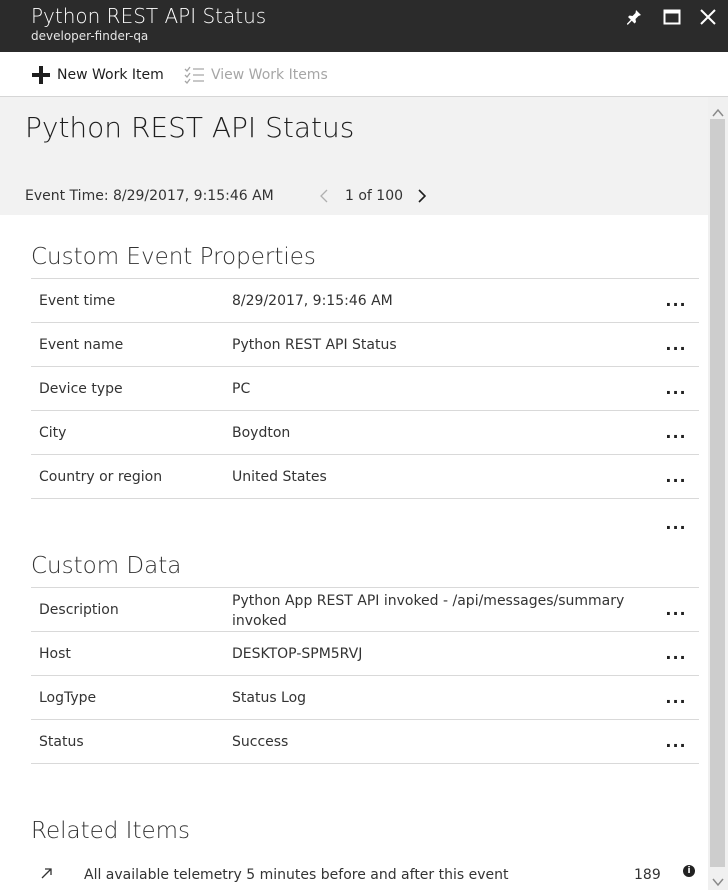 The width and height of the screenshot is (728, 890). Describe the element at coordinates (297, 654) in the screenshot. I see `property-value: DESKTOP-SPM5RVJ` at that location.